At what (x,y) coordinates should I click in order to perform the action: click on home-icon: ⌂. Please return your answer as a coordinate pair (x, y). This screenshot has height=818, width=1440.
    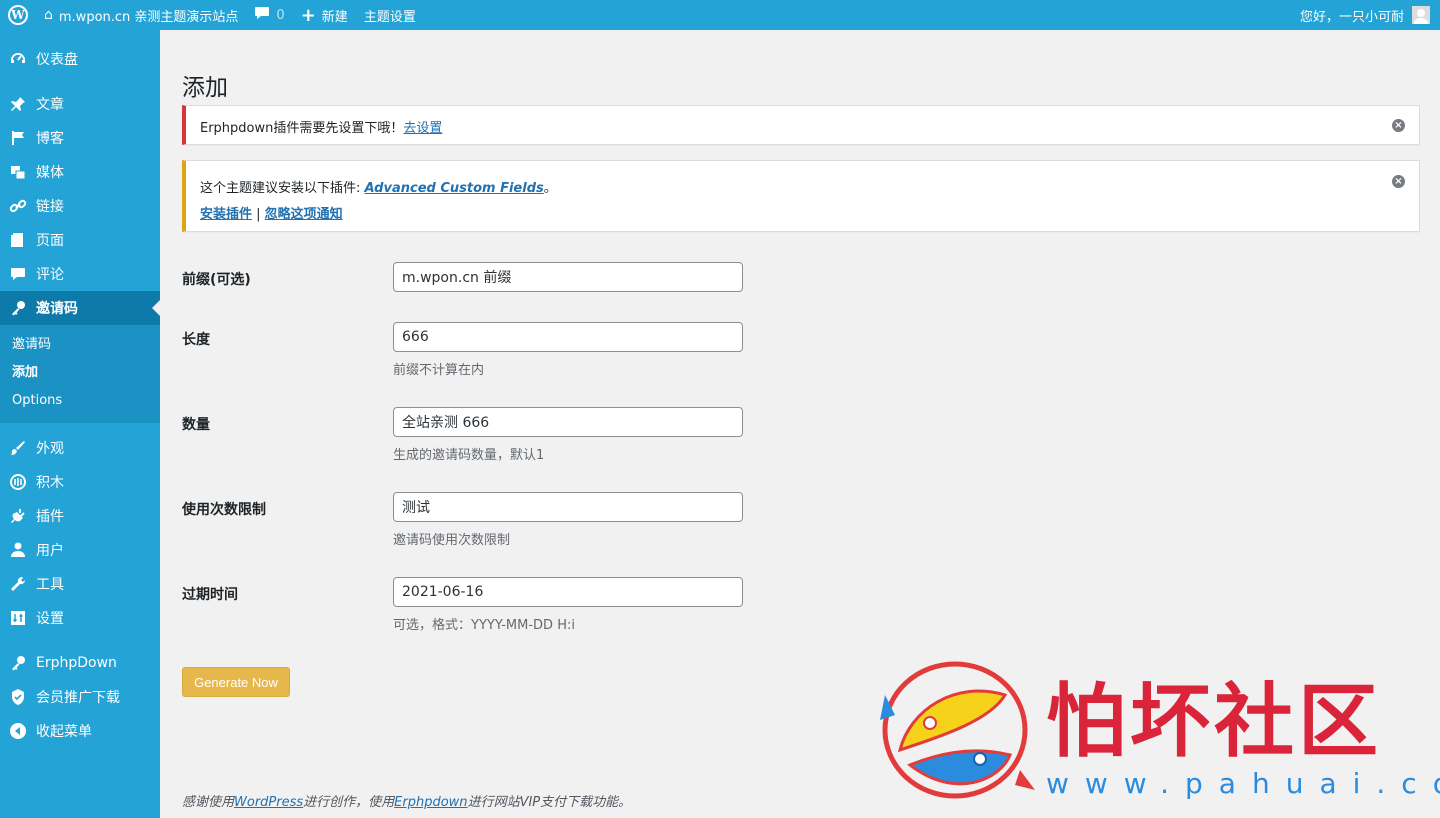
    Looking at the image, I should click on (48, 15).